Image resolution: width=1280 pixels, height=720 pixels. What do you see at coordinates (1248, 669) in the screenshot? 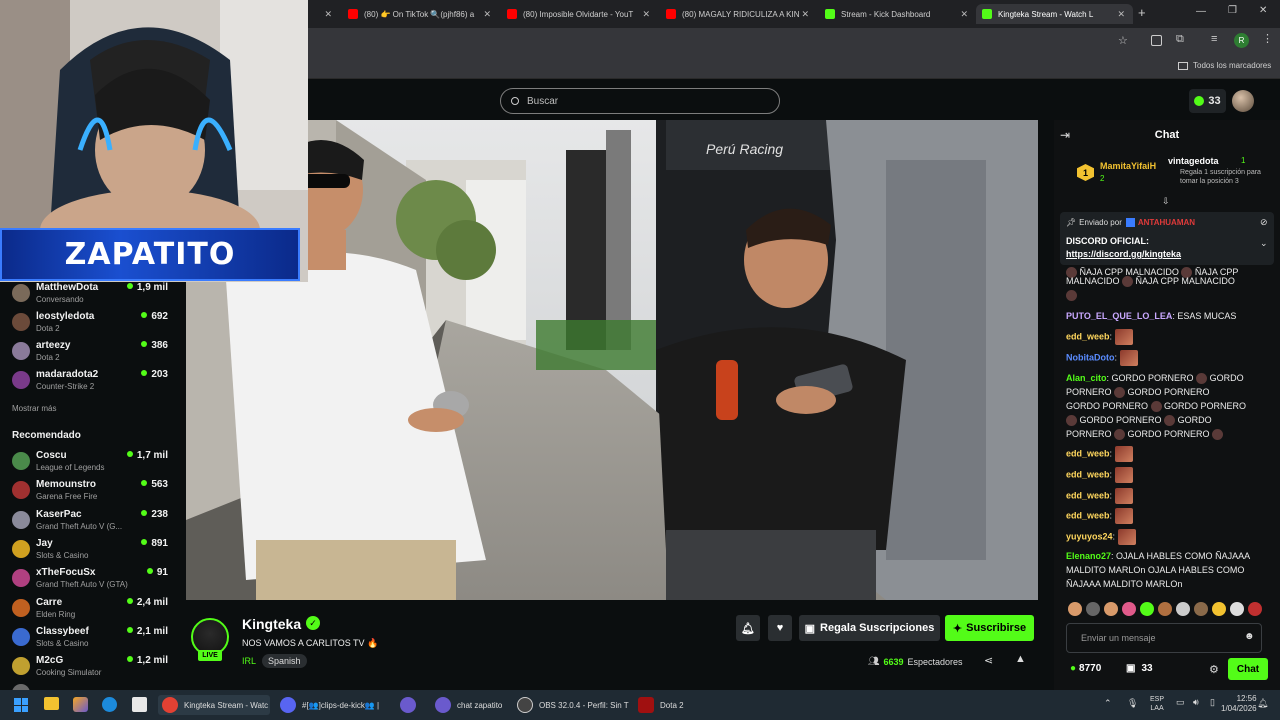
I see `send-chat-button: Chat` at bounding box center [1248, 669].